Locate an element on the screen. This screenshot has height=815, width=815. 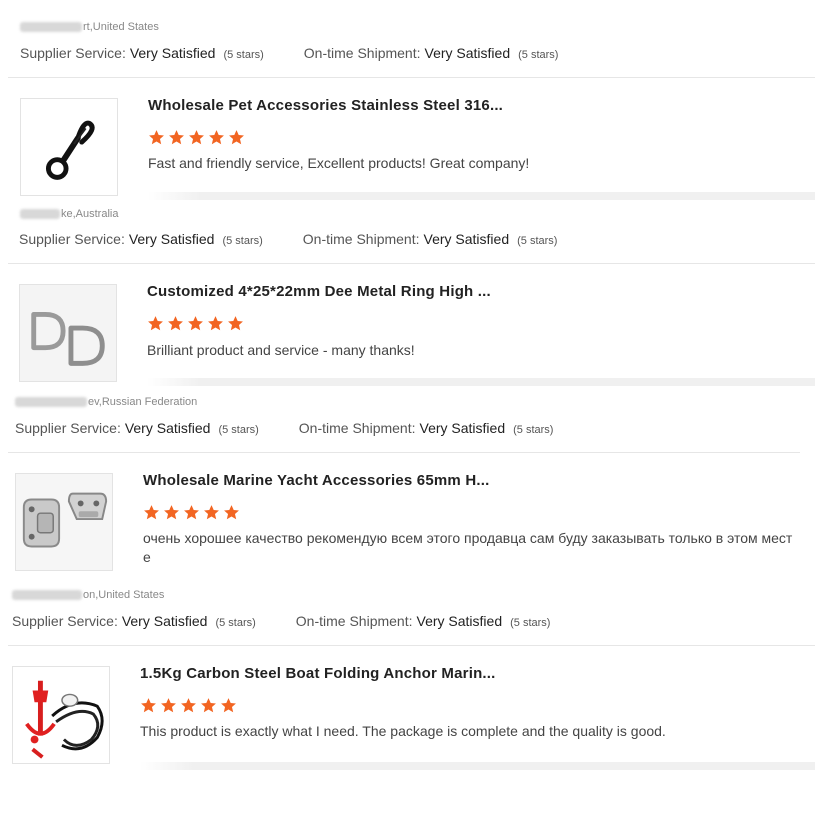
hinge-hardware-image is located at coordinates (64, 522).